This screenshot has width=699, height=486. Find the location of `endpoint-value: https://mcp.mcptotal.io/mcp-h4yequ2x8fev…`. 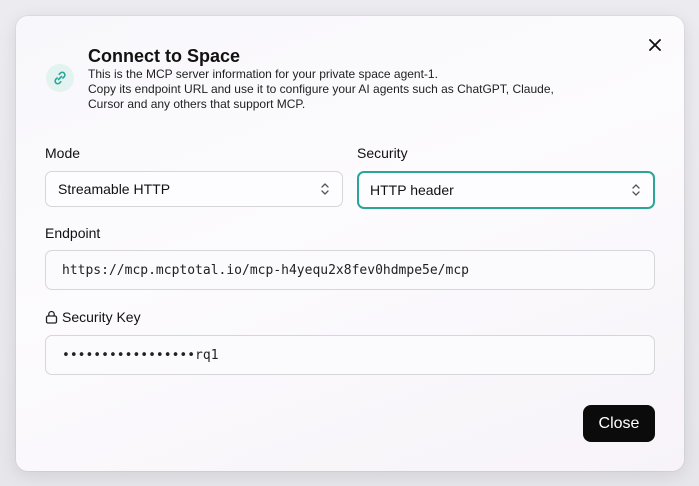

endpoint-value: https://mcp.mcptotal.io/mcp-h4yequ2x8fev… is located at coordinates (265, 270).